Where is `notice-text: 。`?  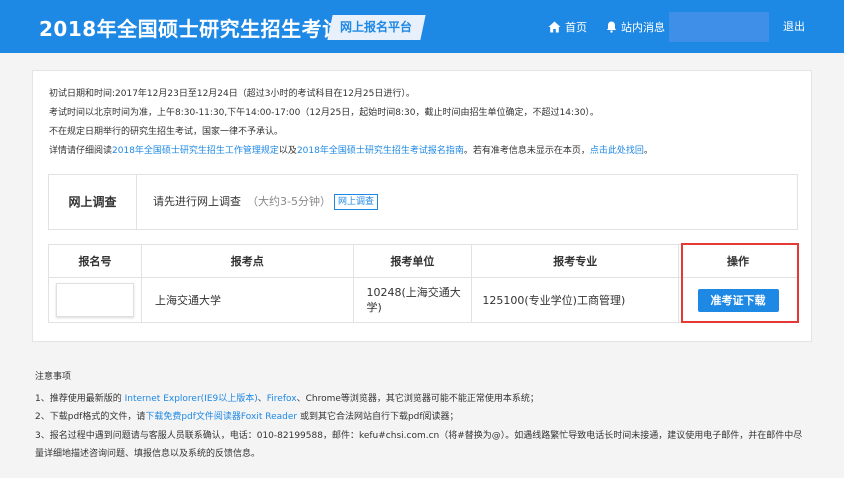
notice-text: 。 is located at coordinates (648, 151).